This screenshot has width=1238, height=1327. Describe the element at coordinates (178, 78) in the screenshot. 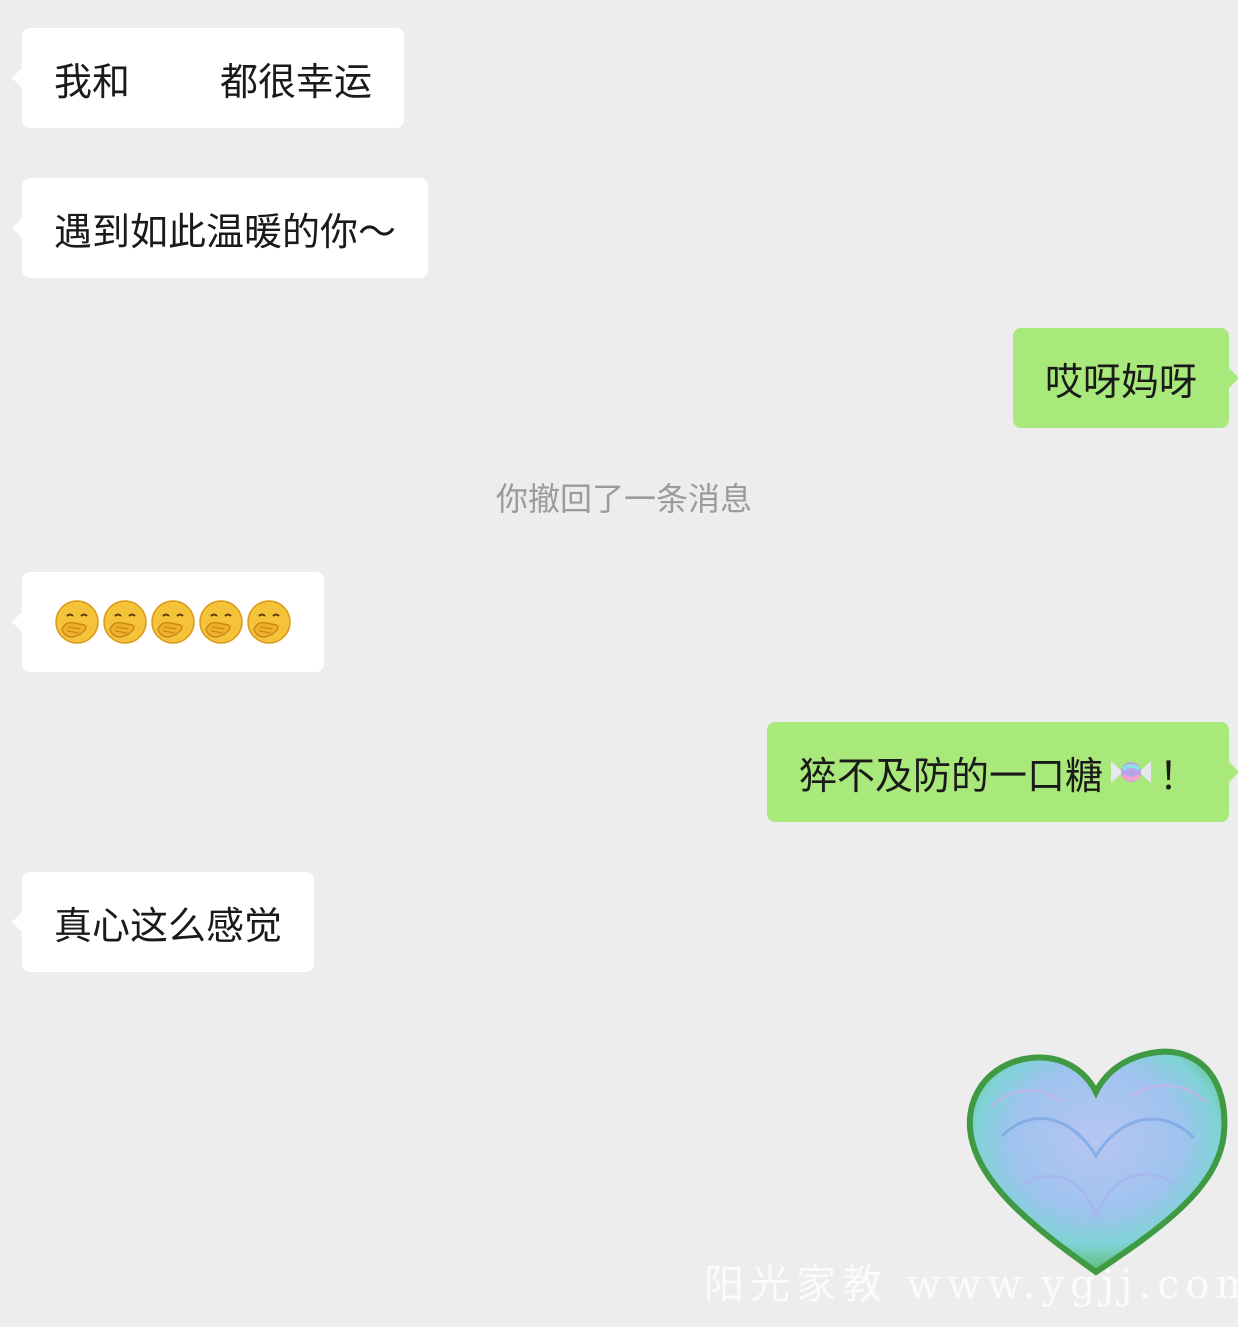

I see `redacted-name` at that location.